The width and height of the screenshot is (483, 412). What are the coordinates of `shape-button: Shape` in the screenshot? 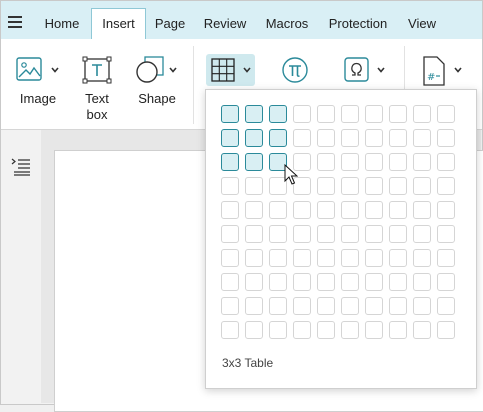 It's located at (164, 88).